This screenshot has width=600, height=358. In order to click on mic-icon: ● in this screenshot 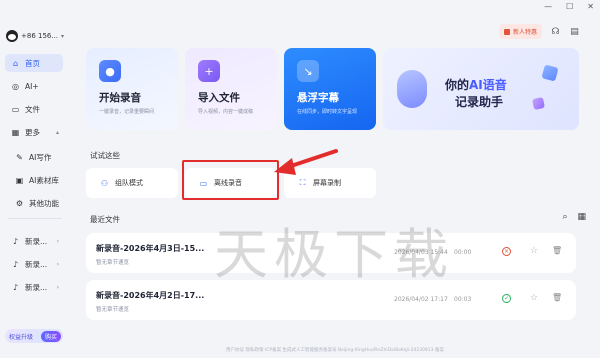, I will do `click(110, 71)`.